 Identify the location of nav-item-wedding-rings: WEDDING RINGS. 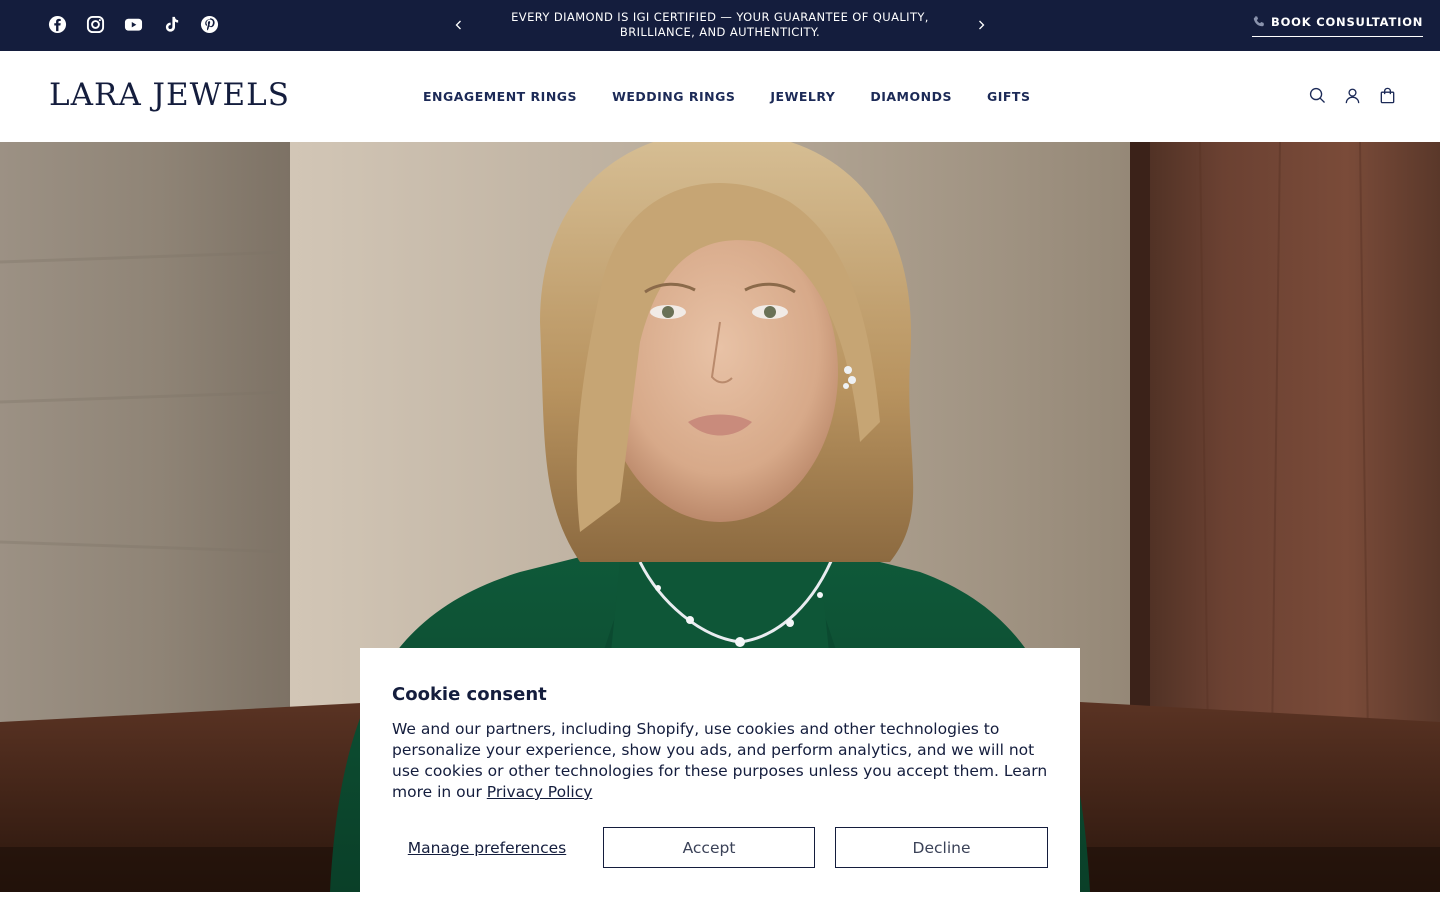
(673, 96).